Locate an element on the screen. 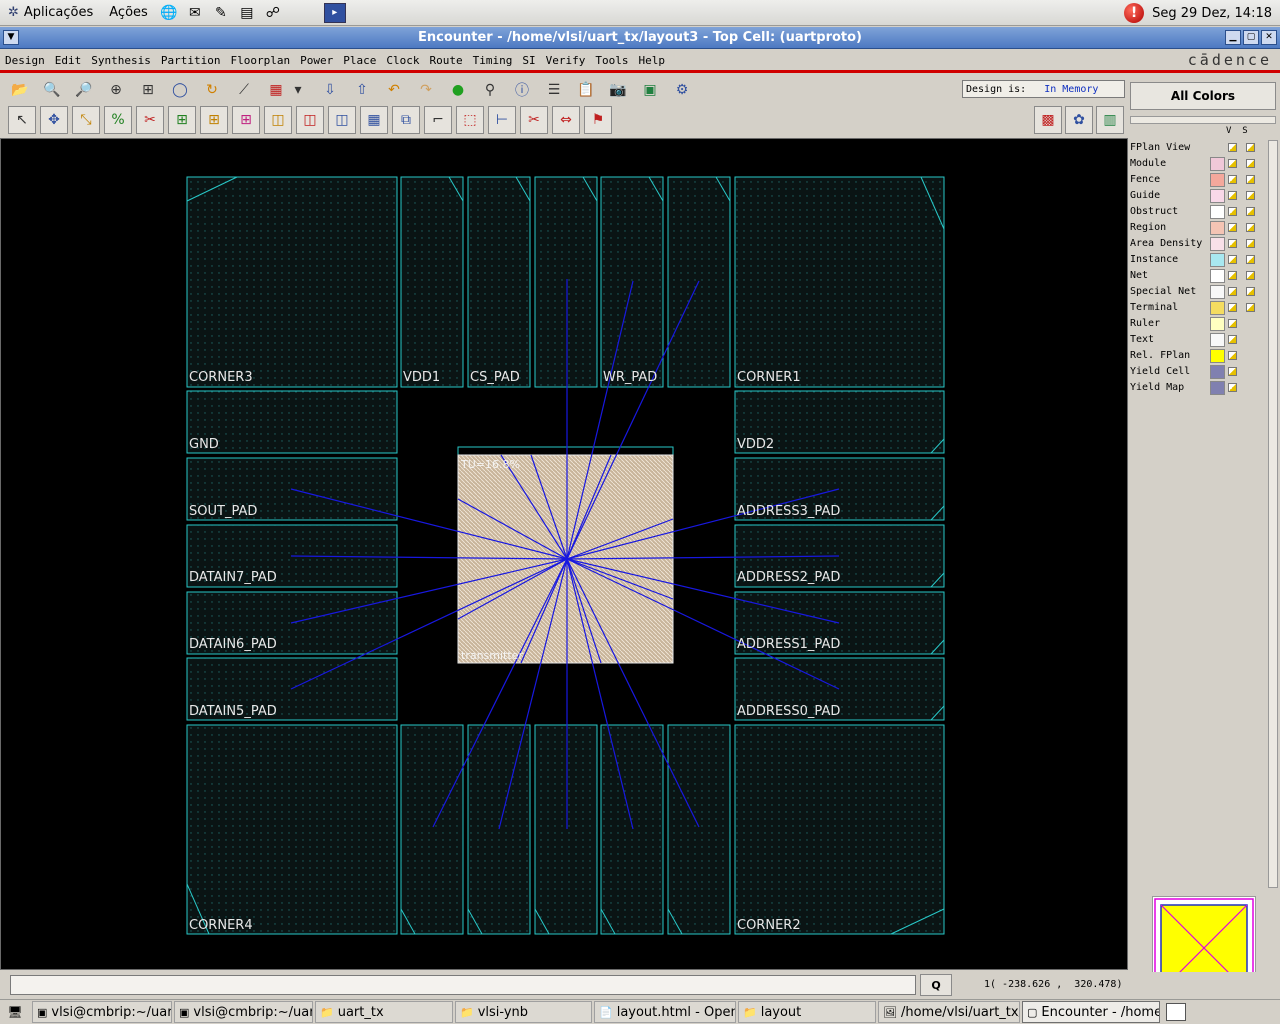 The height and width of the screenshot is (1024, 1280). camera-icon: 📷 is located at coordinates (618, 90).